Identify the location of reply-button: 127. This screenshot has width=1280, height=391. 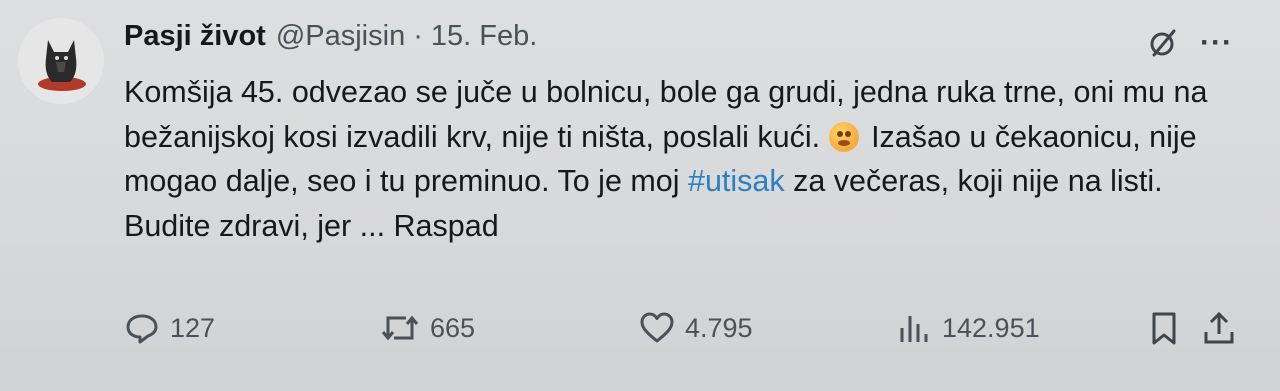
(169, 328).